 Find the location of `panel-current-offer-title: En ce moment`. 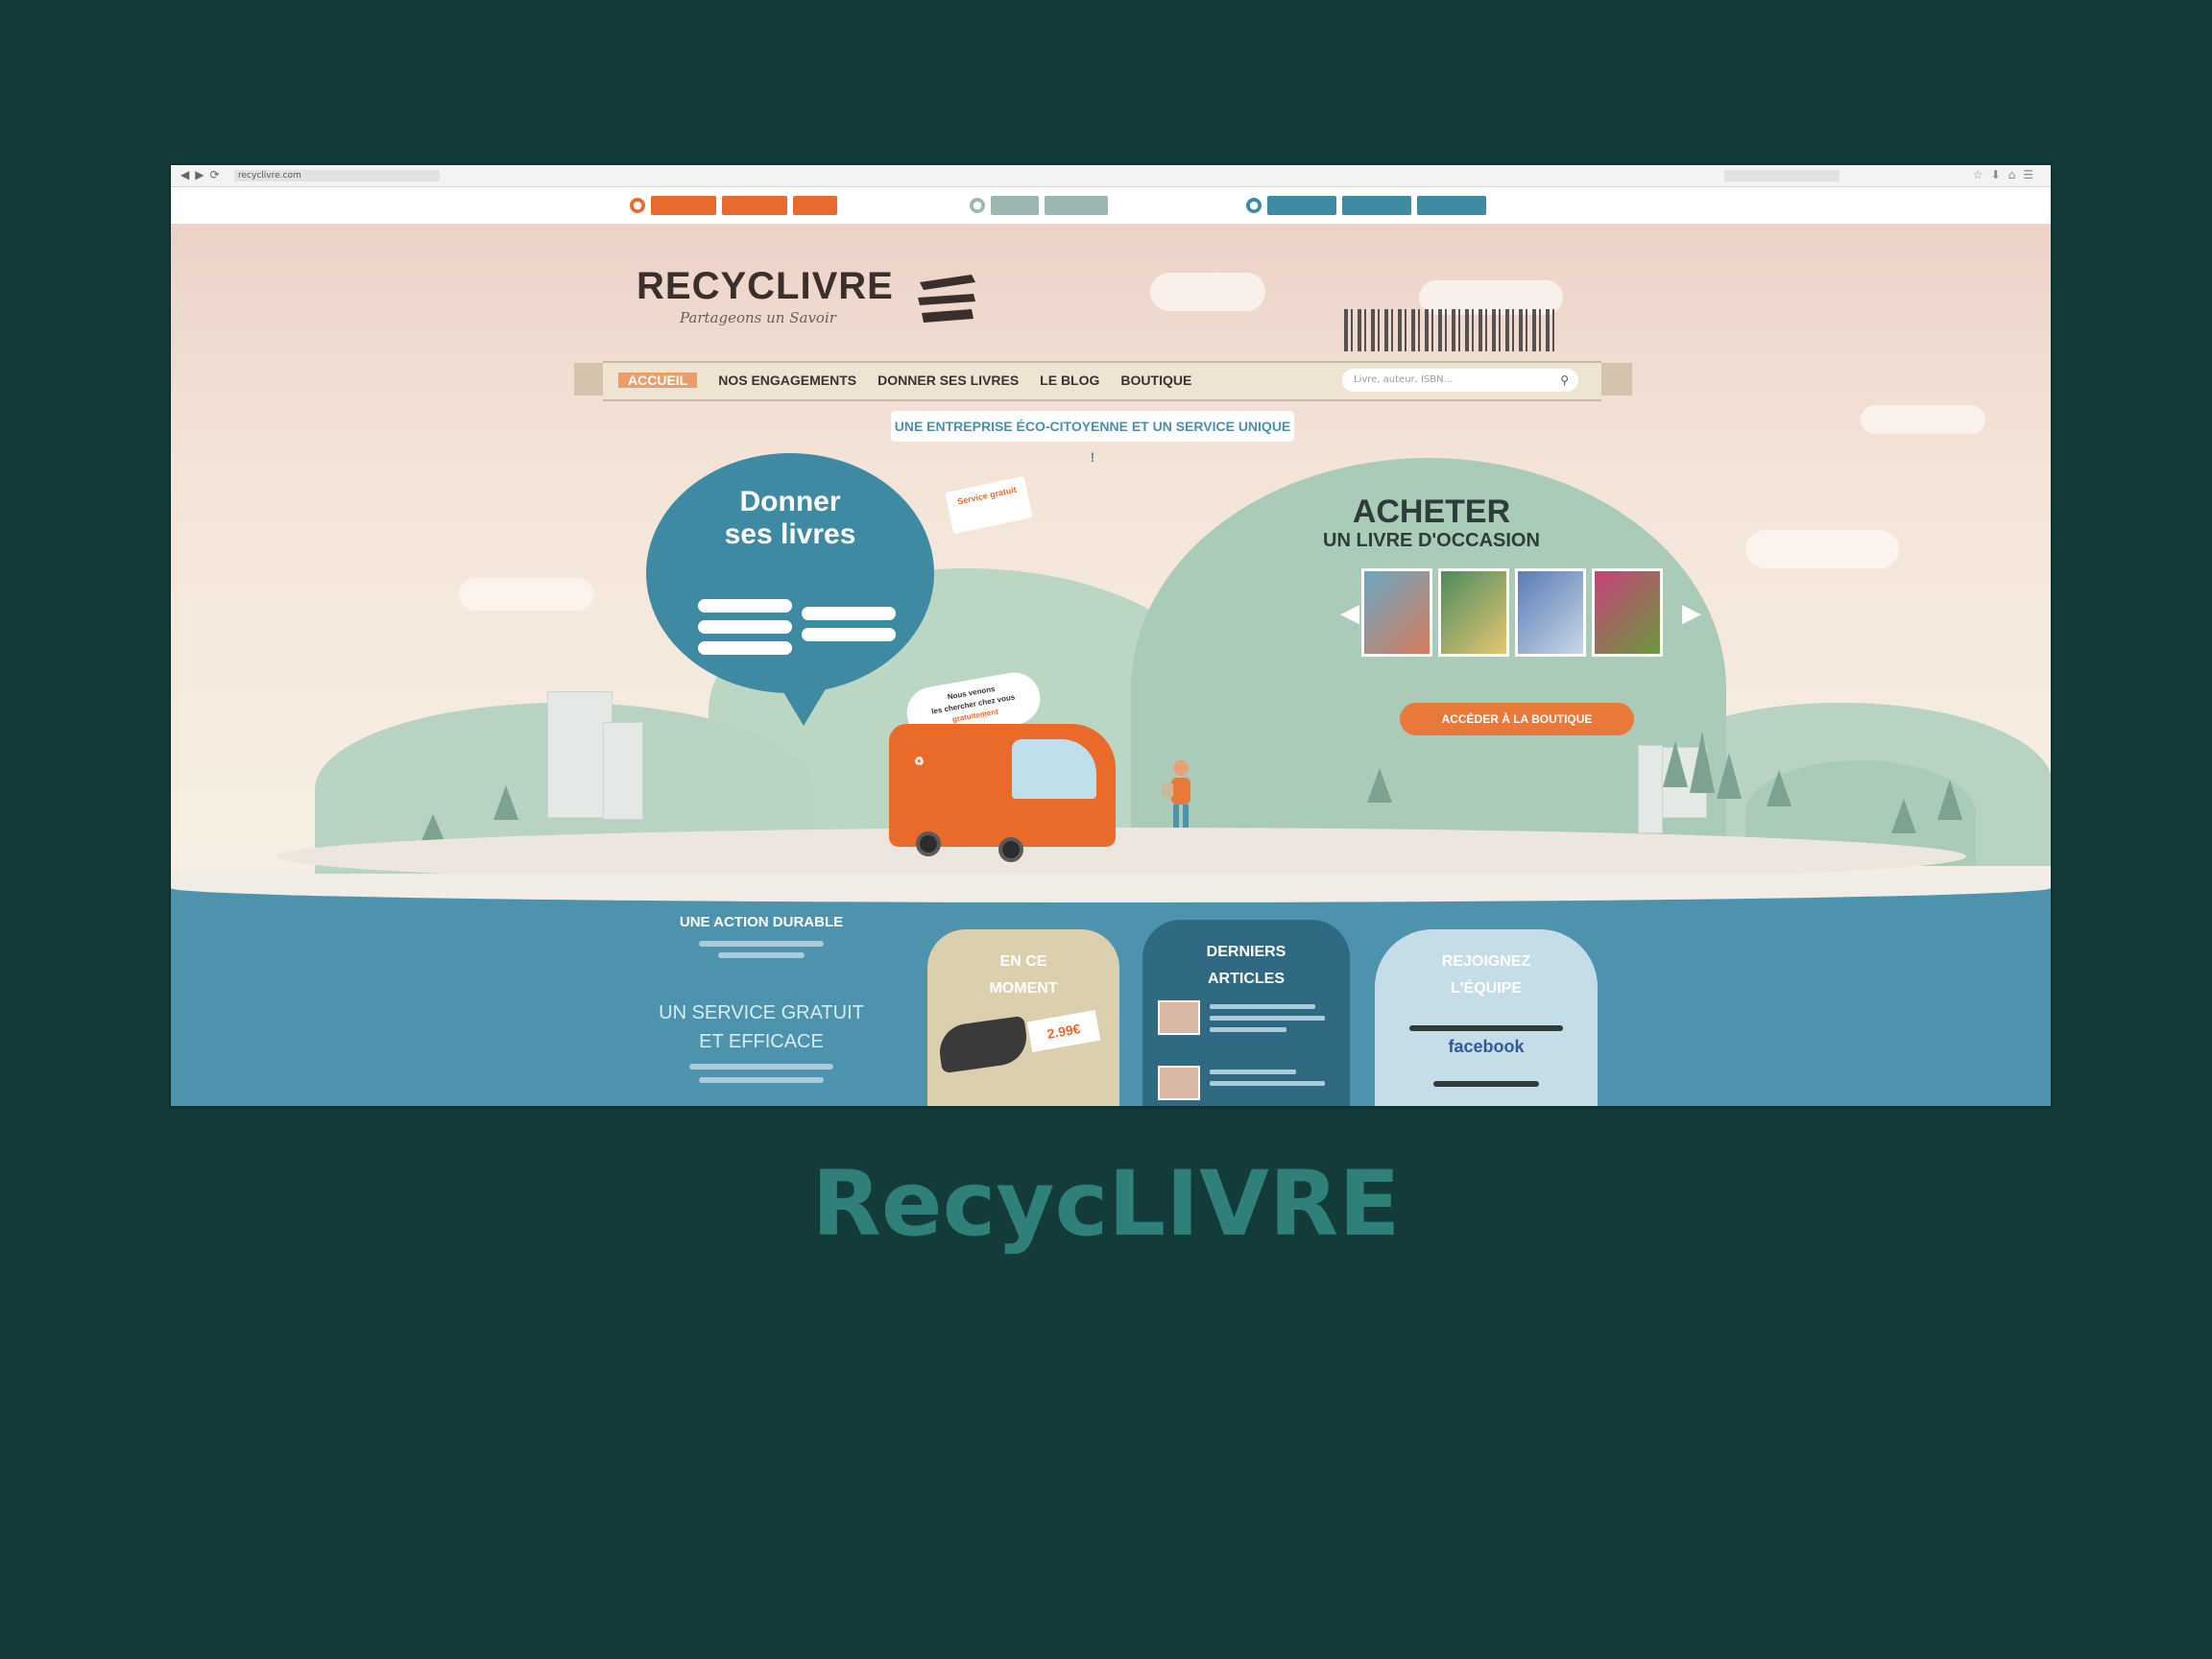

panel-current-offer-title: En ce moment is located at coordinates (1023, 976).